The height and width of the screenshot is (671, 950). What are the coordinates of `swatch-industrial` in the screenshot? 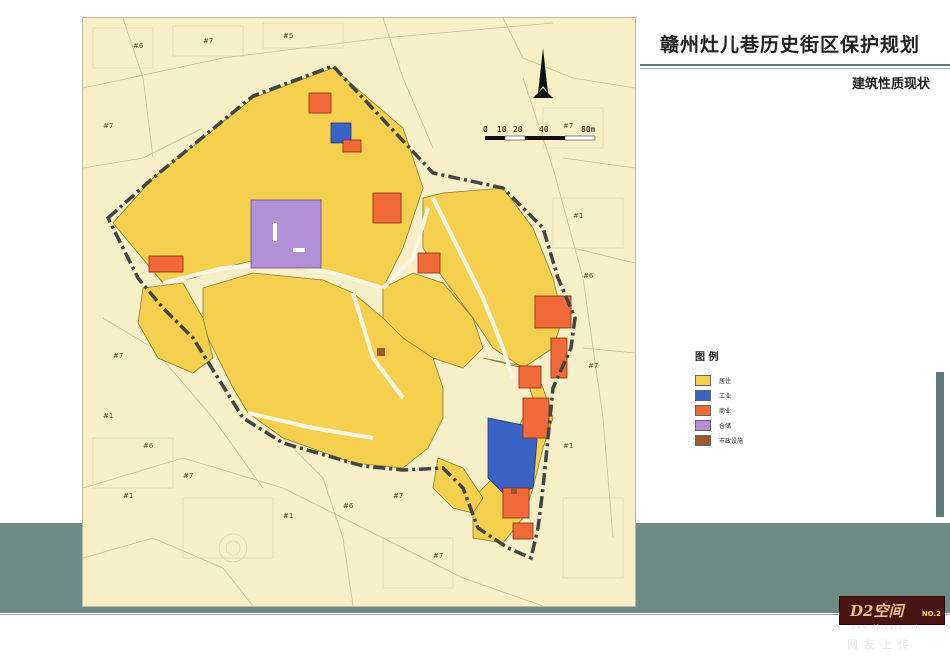 It's located at (703, 395).